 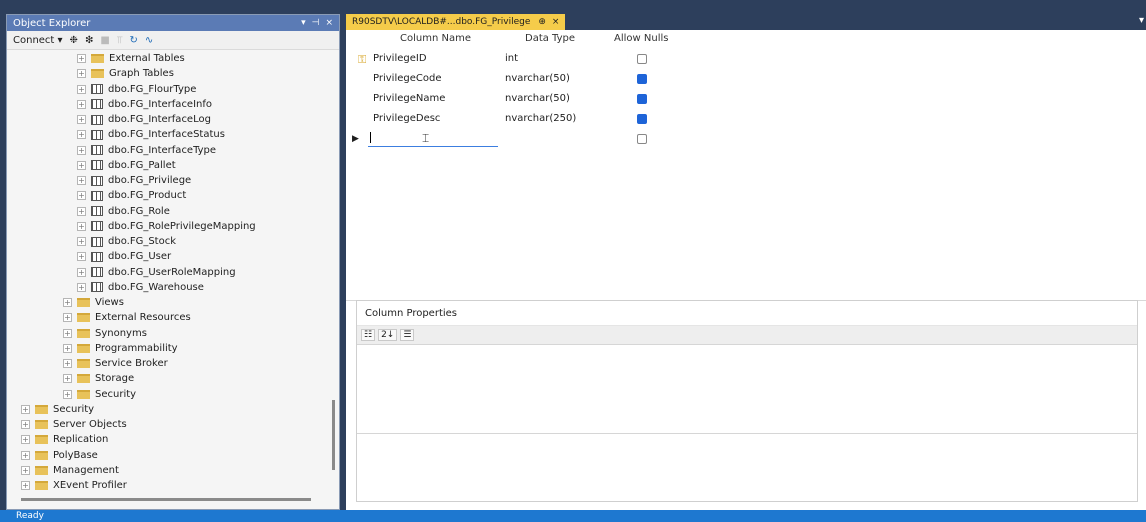 I want to click on data-type-cell: nvarchar(250), so click(x=540, y=118).